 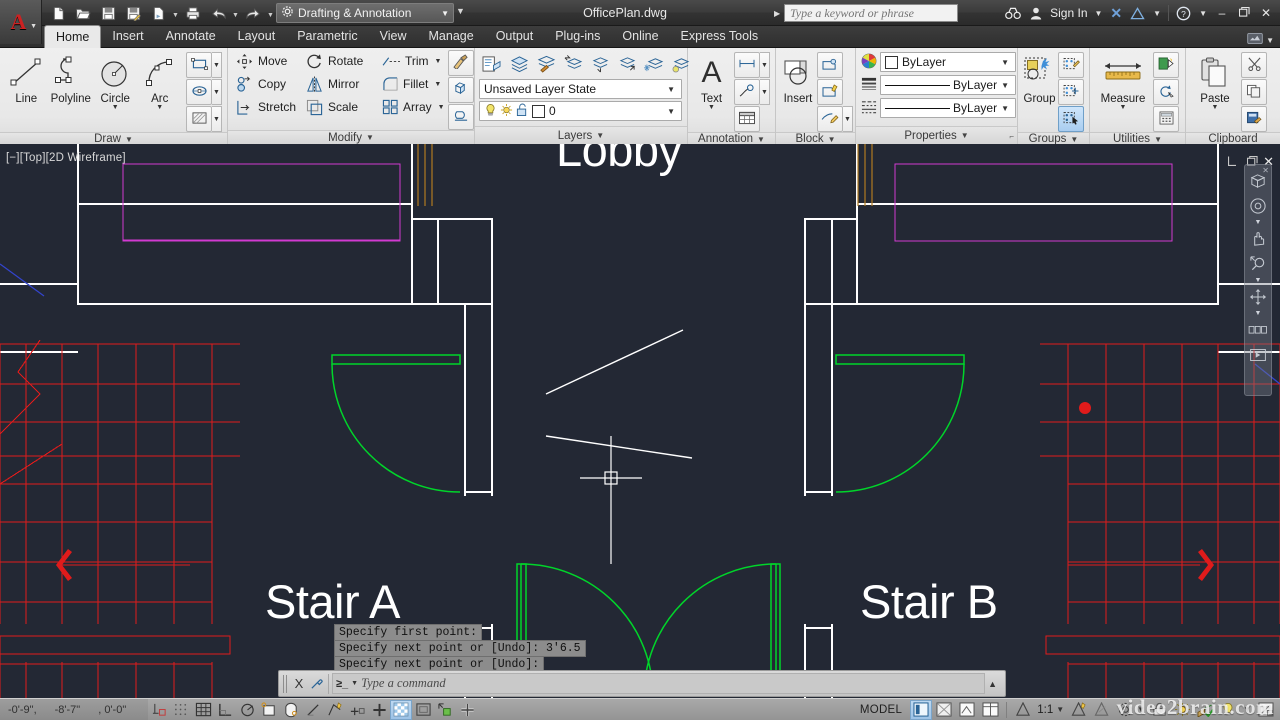 What do you see at coordinates (1068, 13) in the screenshot?
I see `sign-in-link: Sign In` at bounding box center [1068, 13].